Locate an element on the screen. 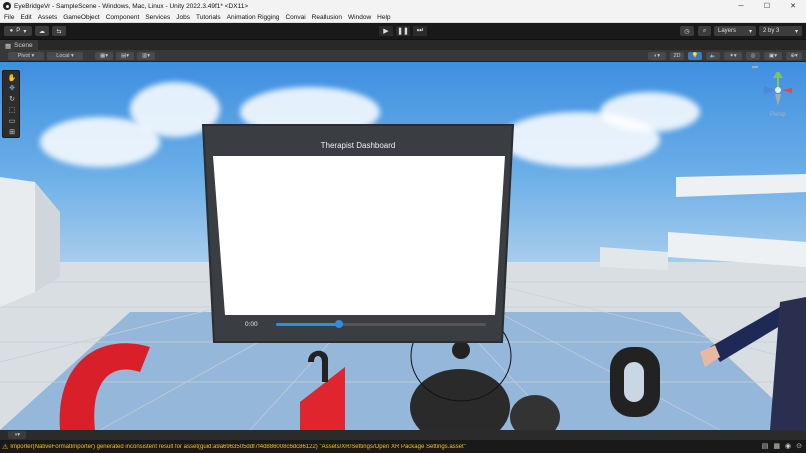 Image resolution: width=806 pixels, height=453 pixels. main-toolbar: ● P ▾ ☁ ⇆ ▶ ❚❚ ⏭ ◷ ⌕ Layers ▾ 2 by 3 ▾ is located at coordinates (403, 31).